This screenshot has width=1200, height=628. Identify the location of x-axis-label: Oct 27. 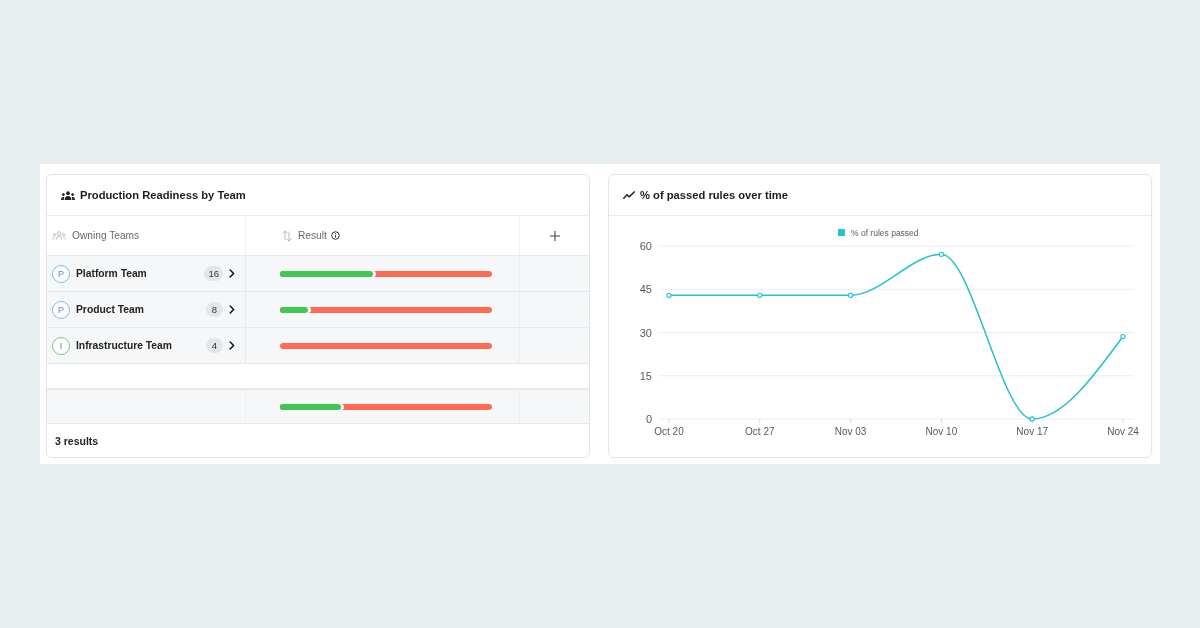
(760, 431).